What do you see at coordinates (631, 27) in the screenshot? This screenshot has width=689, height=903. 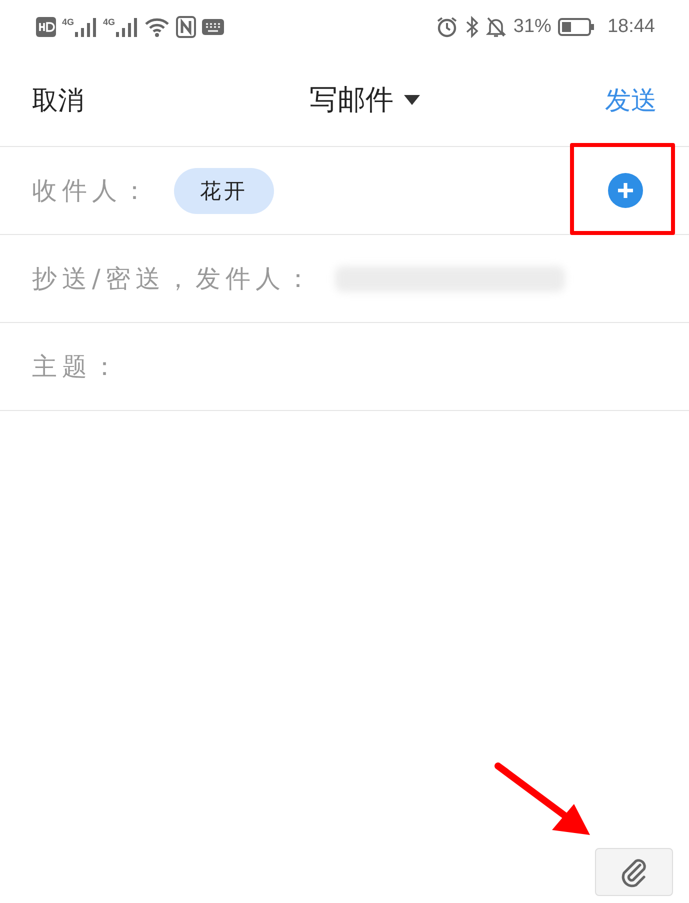 I see `clock-time: 18:44` at bounding box center [631, 27].